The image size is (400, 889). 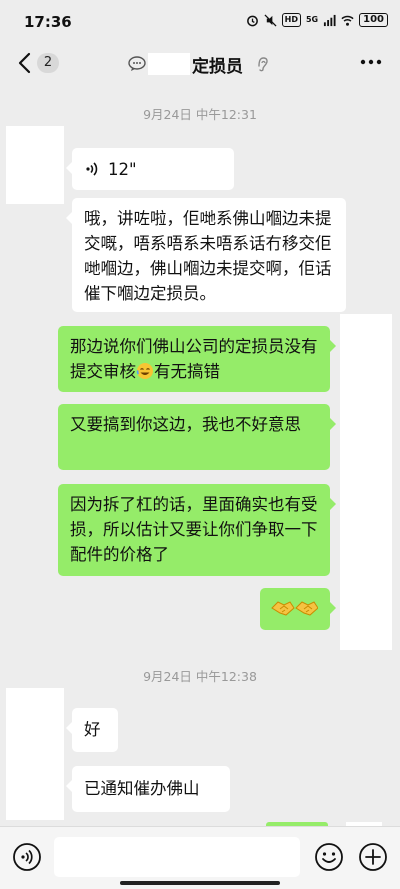 I want to click on home-indicator, so click(x=200, y=883).